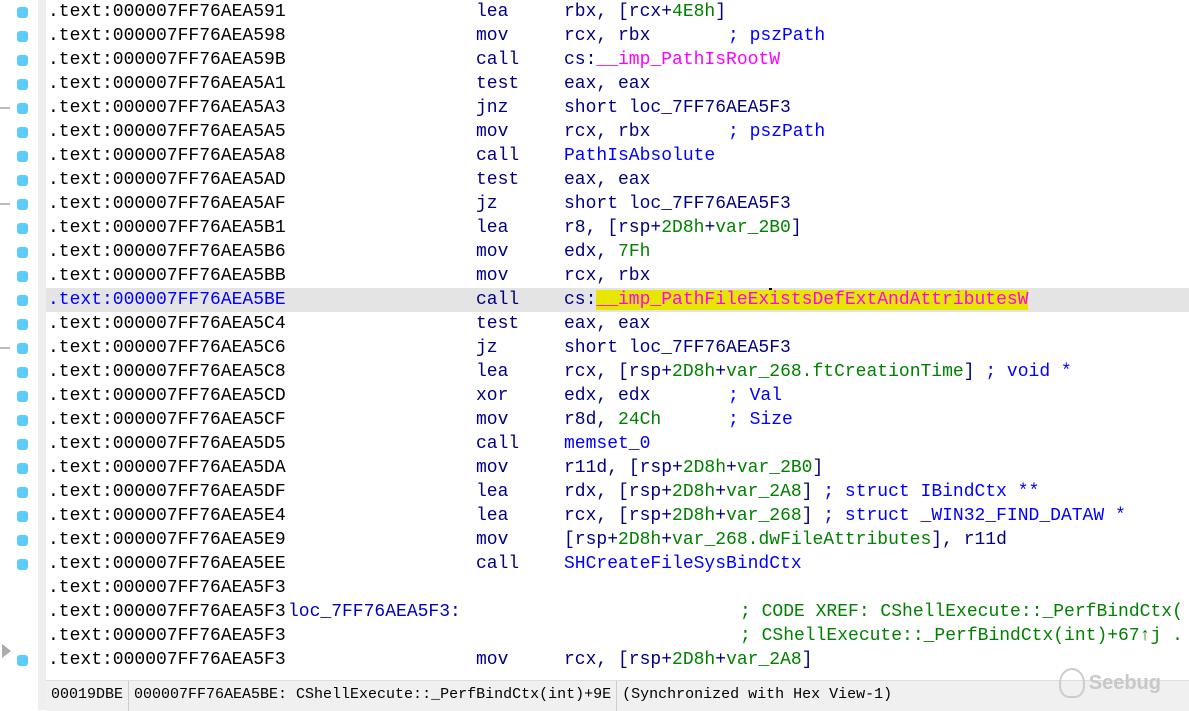  I want to click on operands: rcx, rbx, so click(607, 276).